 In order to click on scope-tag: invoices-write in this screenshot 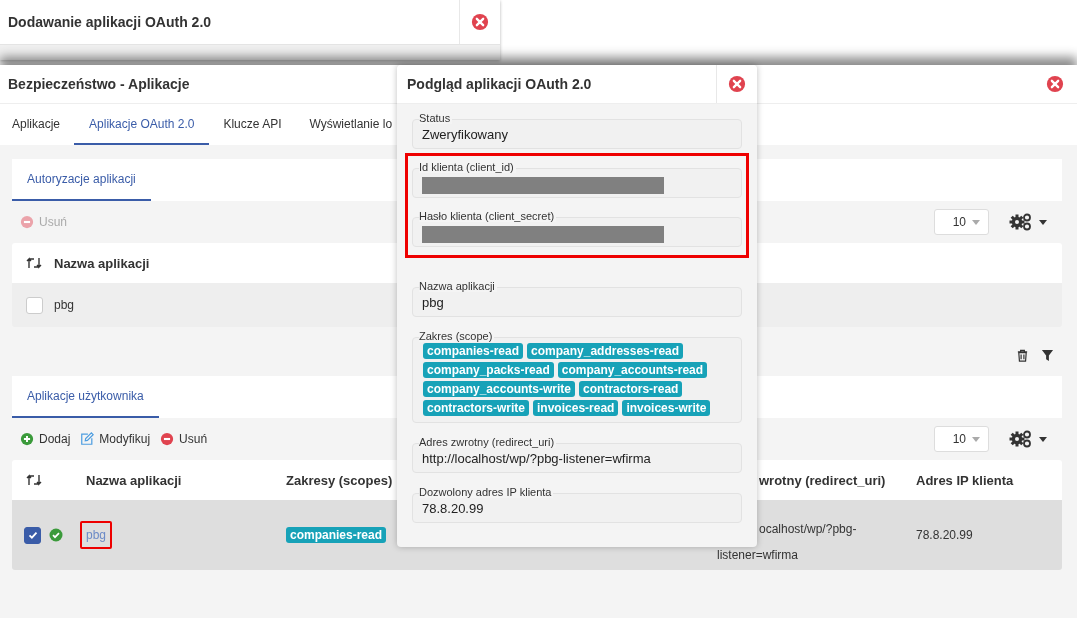, I will do `click(666, 408)`.